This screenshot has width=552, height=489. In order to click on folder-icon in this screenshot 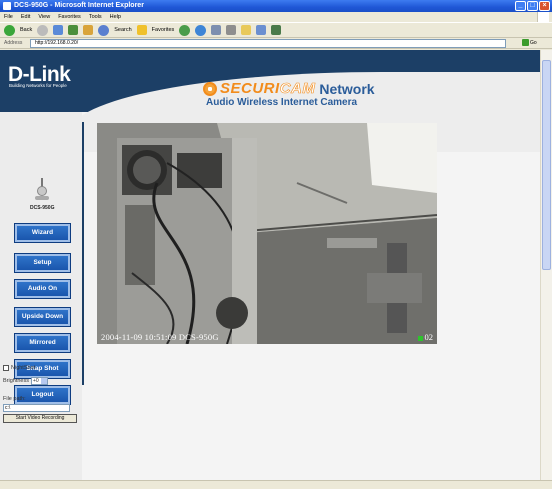, I will do `click(246, 30)`.